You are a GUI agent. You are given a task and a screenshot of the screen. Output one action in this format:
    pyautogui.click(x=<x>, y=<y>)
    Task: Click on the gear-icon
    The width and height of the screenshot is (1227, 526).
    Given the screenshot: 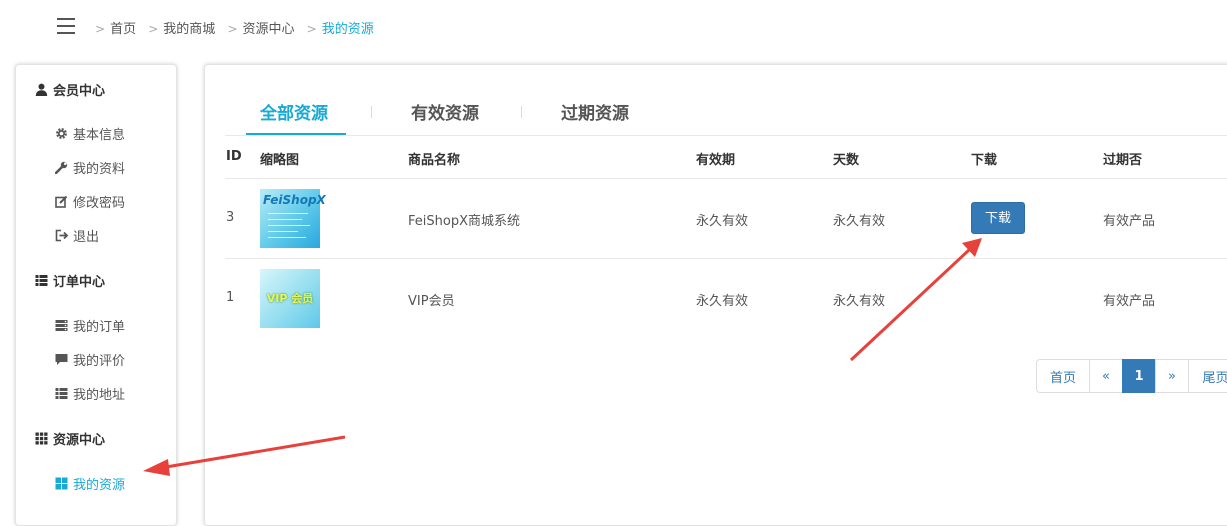 What is the action you would take?
    pyautogui.click(x=61, y=133)
    